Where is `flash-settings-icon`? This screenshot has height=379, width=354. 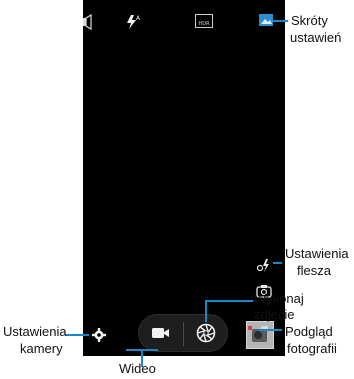
flash-settings-icon is located at coordinates (264, 265).